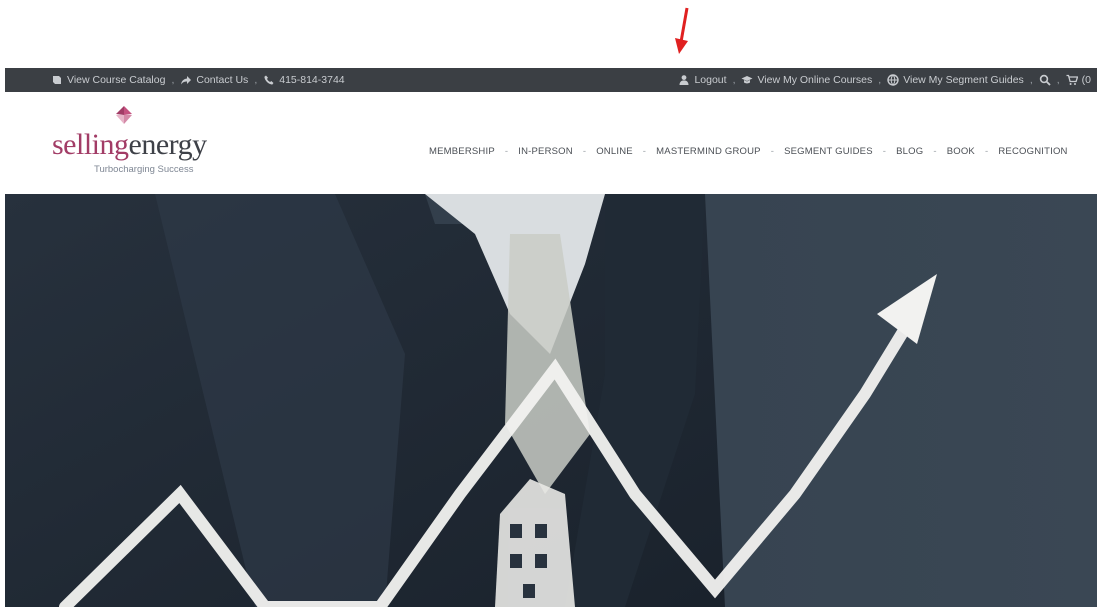 This screenshot has height=607, width=1097. What do you see at coordinates (312, 80) in the screenshot?
I see `phone-number: 415-814-3744` at bounding box center [312, 80].